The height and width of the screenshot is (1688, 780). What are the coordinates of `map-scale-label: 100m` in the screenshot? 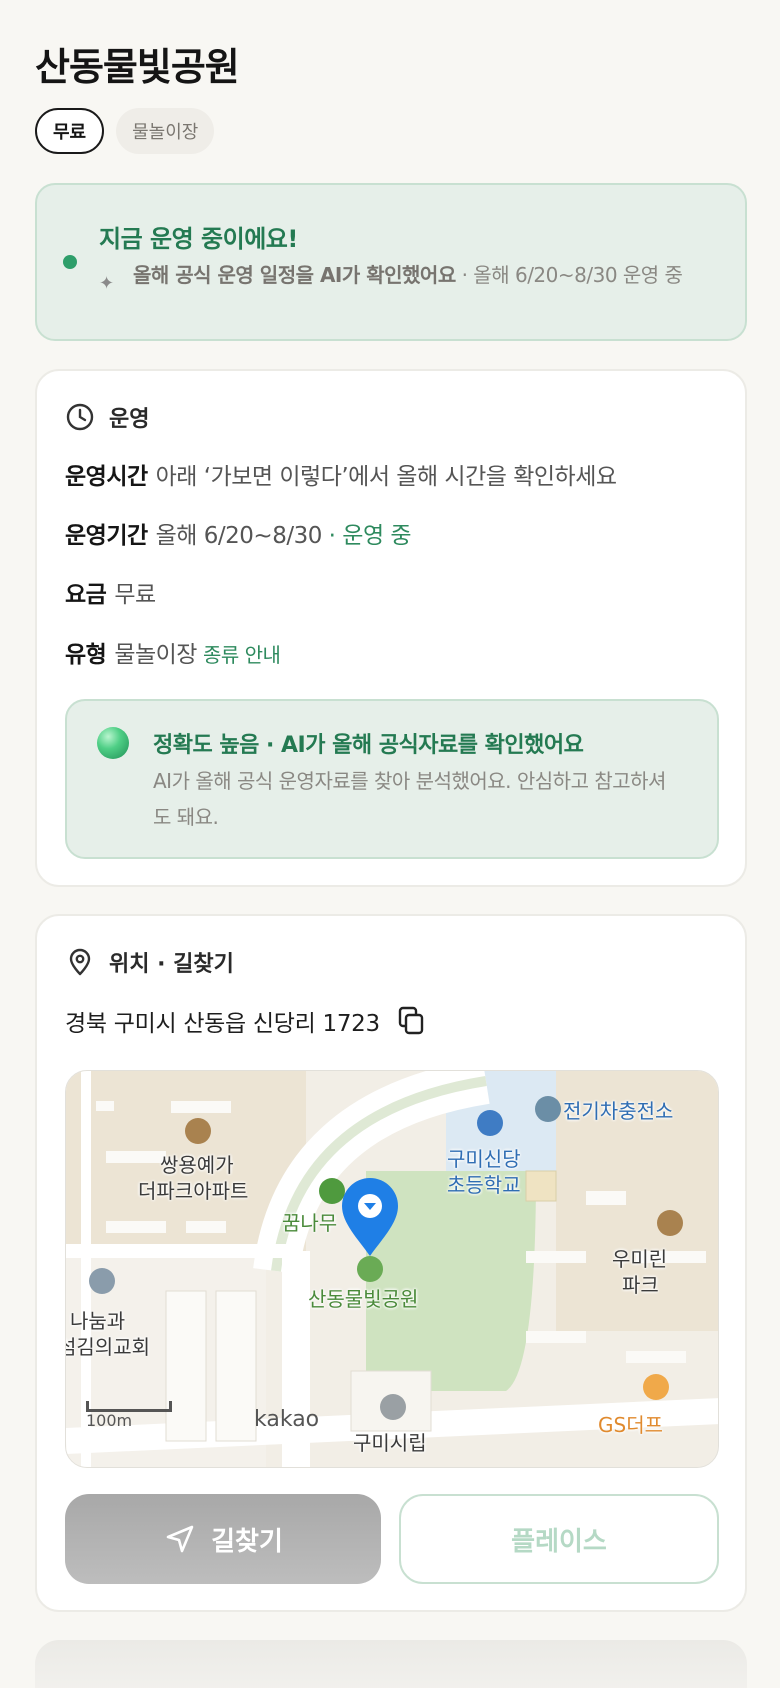 It's located at (109, 1420).